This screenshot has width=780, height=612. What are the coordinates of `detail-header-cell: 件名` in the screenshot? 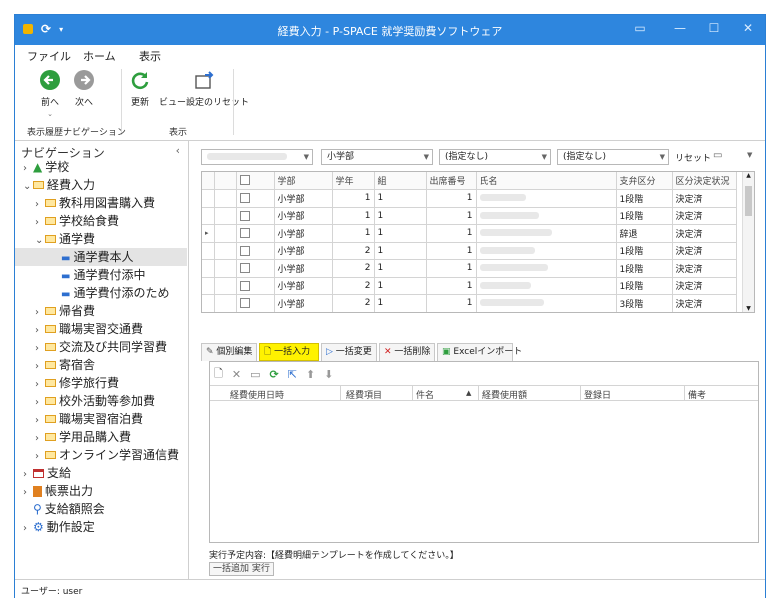 It's located at (425, 394).